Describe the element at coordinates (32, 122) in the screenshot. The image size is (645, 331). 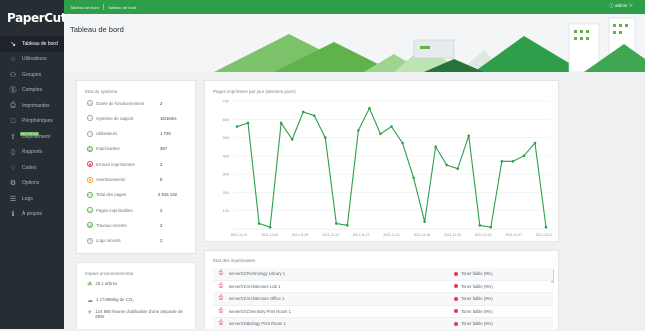
I see `sidebar-item-p-riph-riques: □ Périphériques` at that location.